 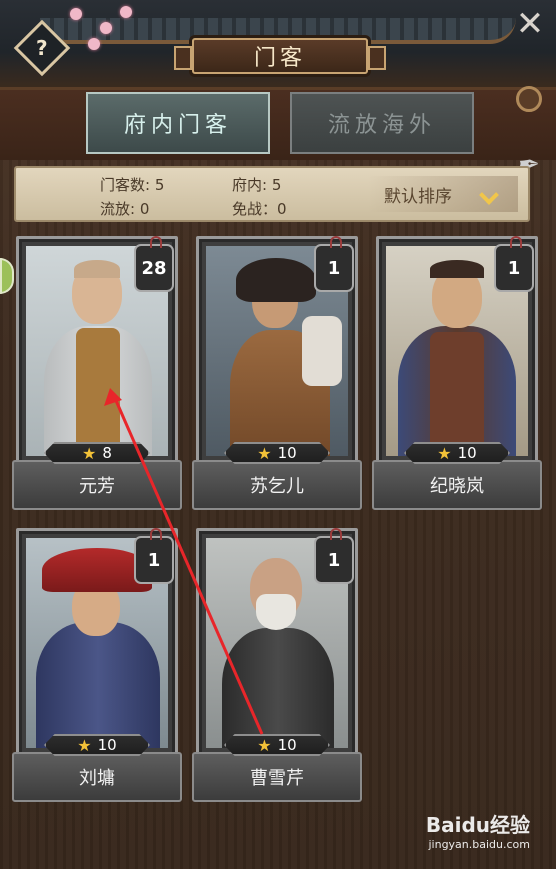 I want to click on close-icon: ✕, so click(x=530, y=24).